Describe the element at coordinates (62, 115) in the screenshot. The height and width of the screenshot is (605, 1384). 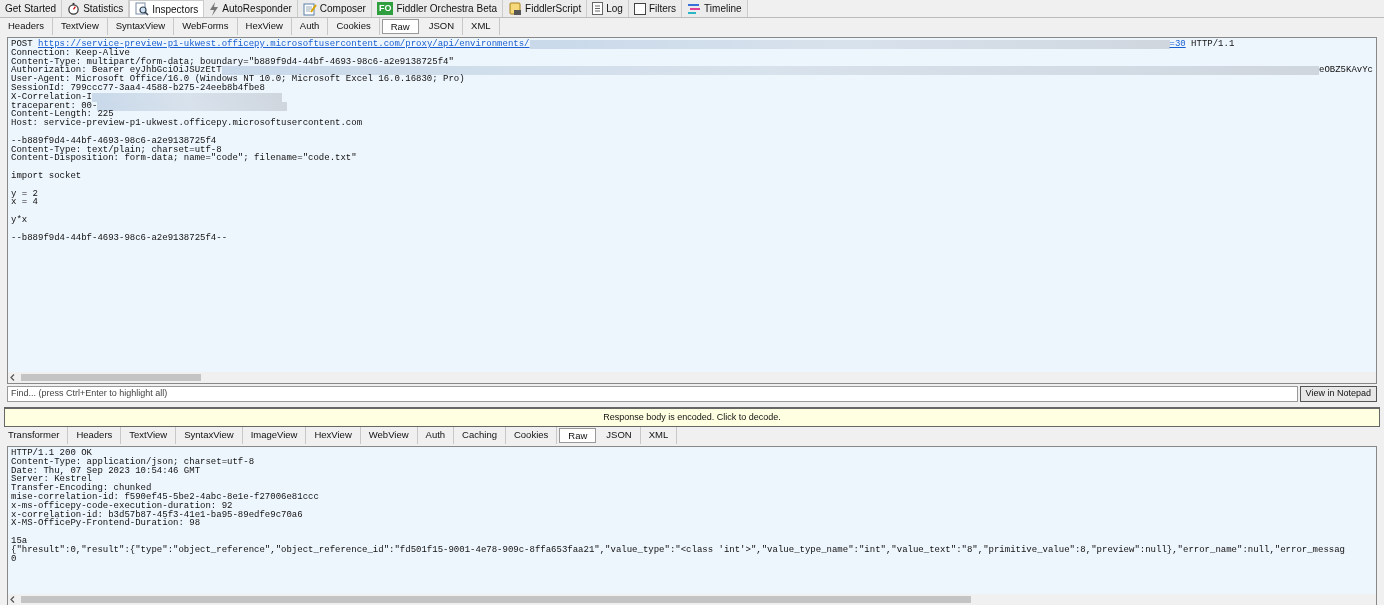
I see `request-line: Content-Length: 225` at that location.